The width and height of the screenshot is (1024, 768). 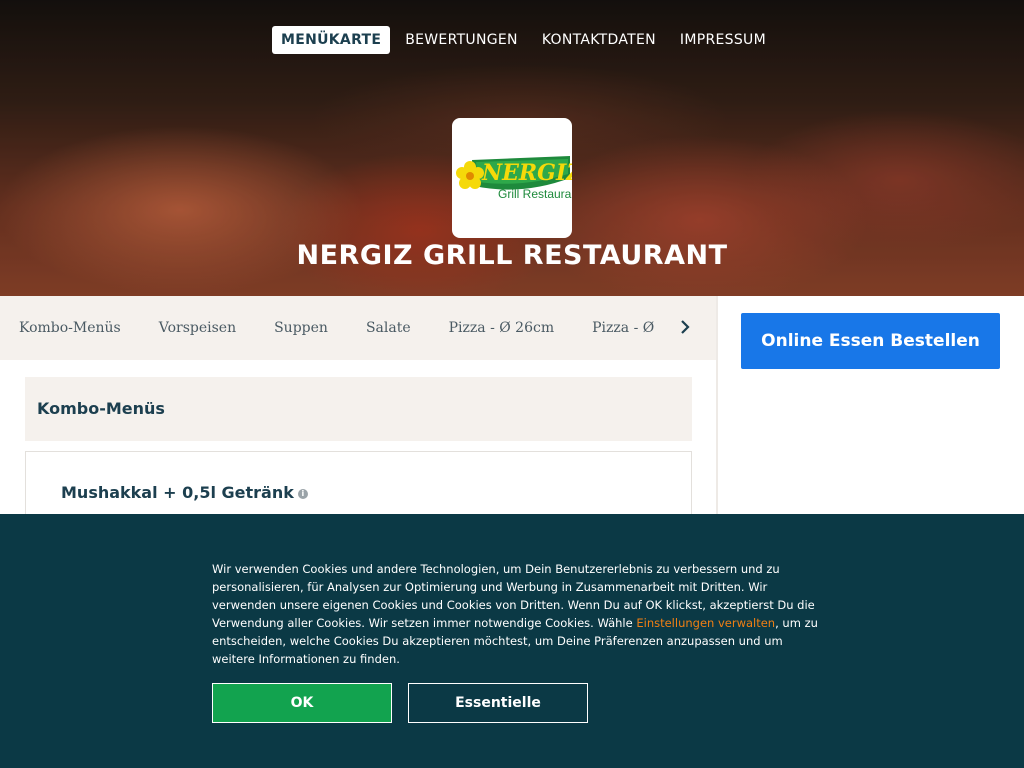 I want to click on nav-item-impressum: IMPRESSUM, so click(x=723, y=40).